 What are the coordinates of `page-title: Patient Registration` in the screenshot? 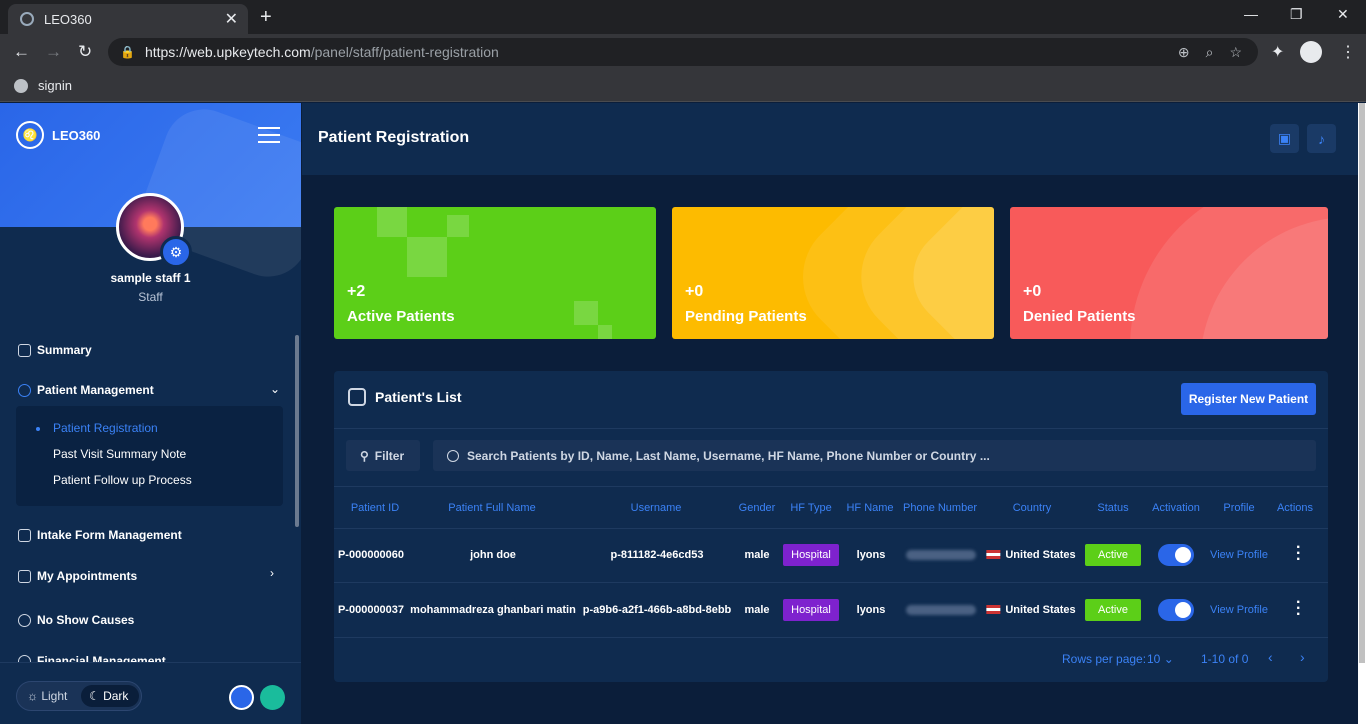 It's located at (394, 137).